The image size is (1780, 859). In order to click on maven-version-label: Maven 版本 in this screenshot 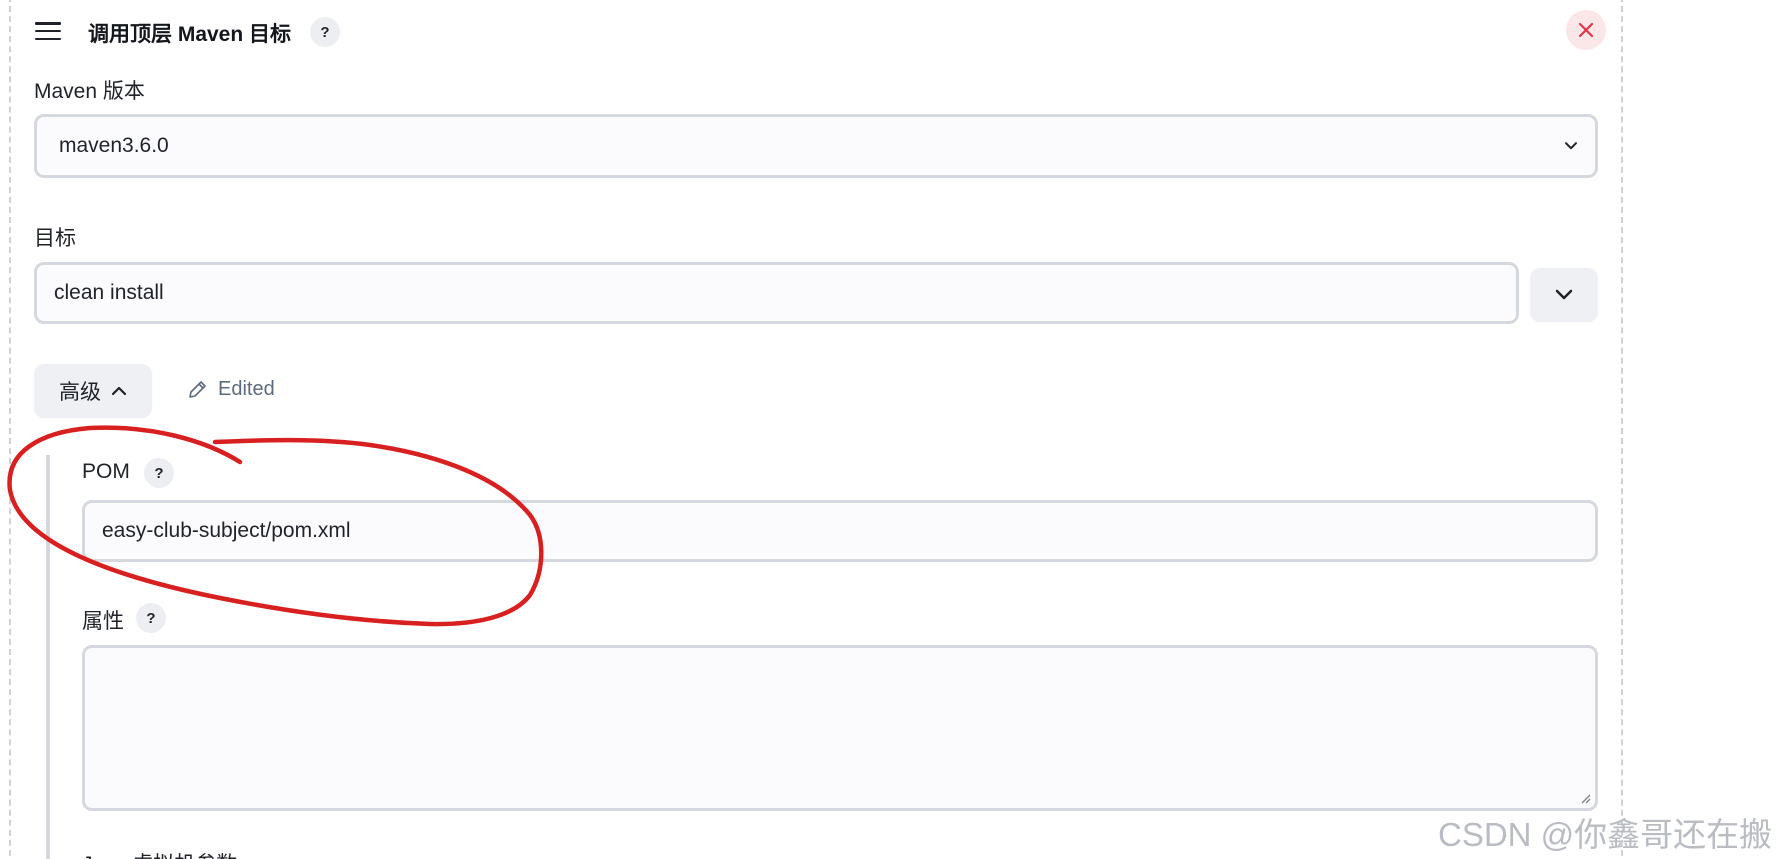, I will do `click(89, 91)`.